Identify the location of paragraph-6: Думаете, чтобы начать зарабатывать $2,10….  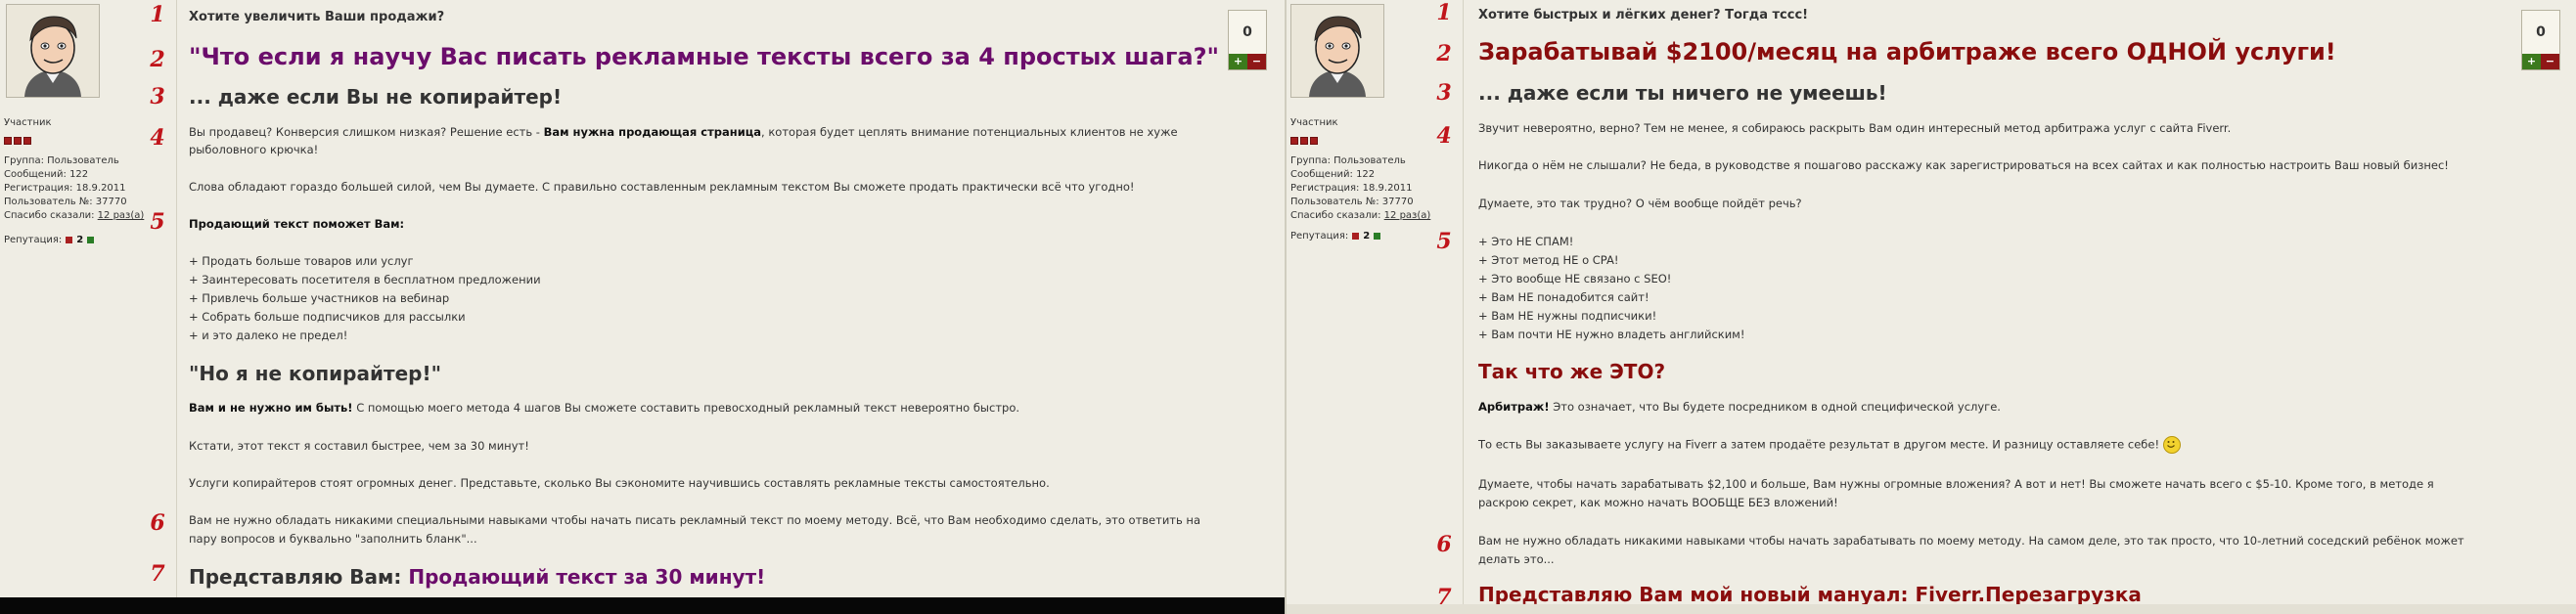
(1956, 484).